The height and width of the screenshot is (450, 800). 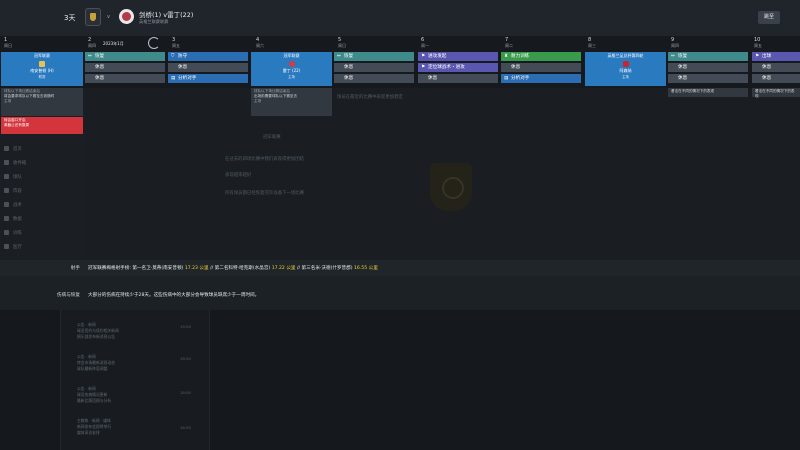 I want to click on training-attack-buildup: ⚑ 进攻发起, so click(x=458, y=56).